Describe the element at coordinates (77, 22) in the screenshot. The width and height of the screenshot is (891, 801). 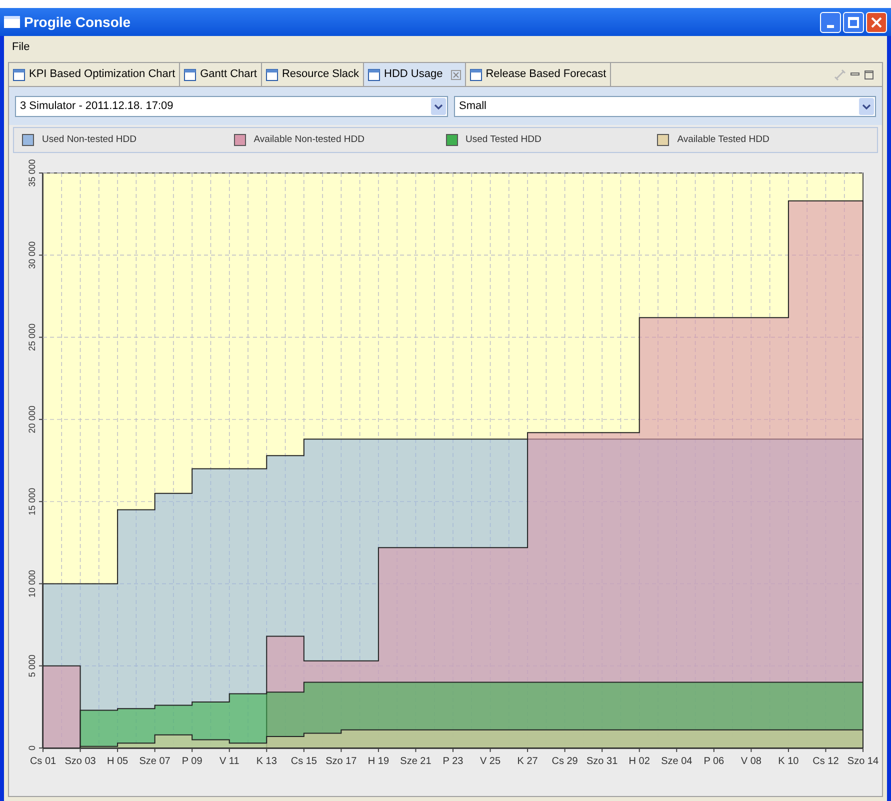
I see `window-title: Progile Console` at that location.